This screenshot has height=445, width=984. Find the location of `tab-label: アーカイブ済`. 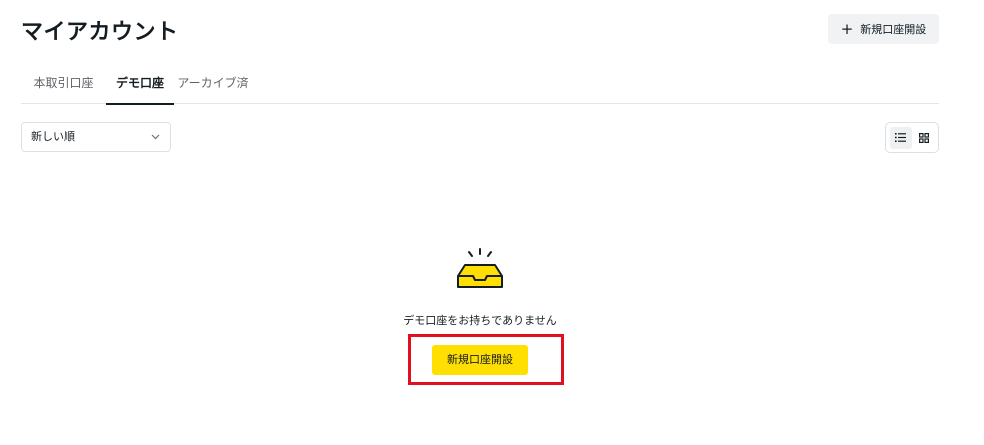

tab-label: アーカイブ済 is located at coordinates (213, 83).